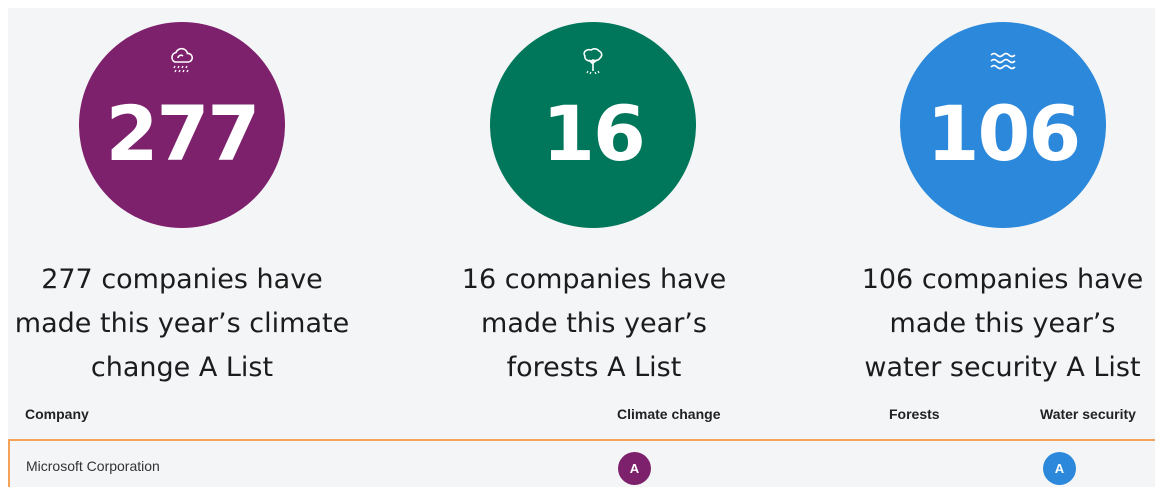 This screenshot has height=487, width=1155. What do you see at coordinates (1002, 367) in the screenshot?
I see `caption-line: water security A List` at bounding box center [1002, 367].